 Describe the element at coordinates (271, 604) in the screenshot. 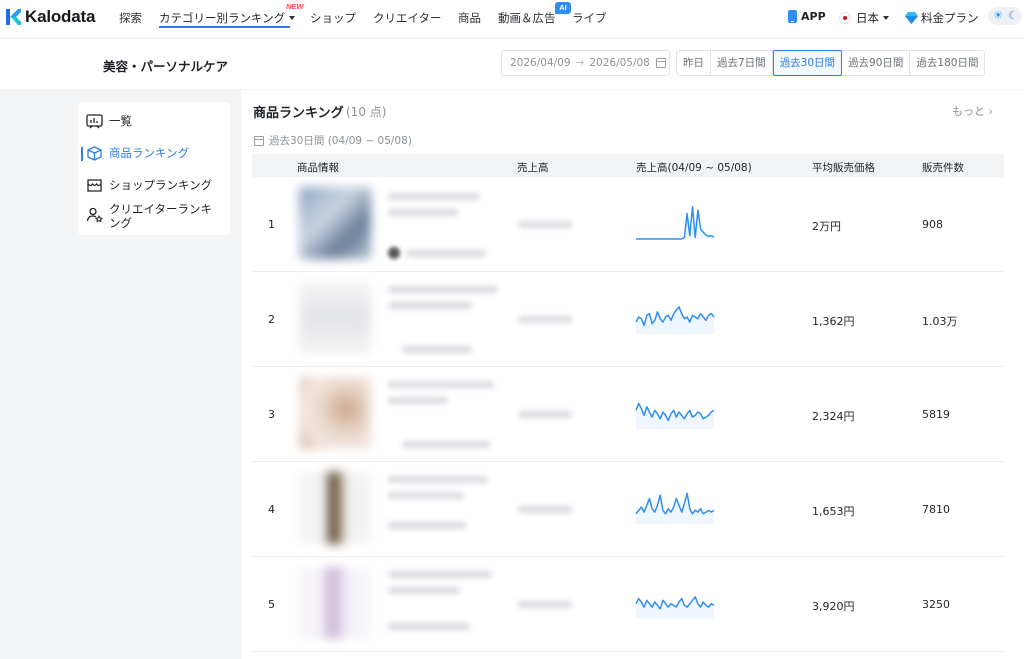

I see `rank-number: 5` at that location.